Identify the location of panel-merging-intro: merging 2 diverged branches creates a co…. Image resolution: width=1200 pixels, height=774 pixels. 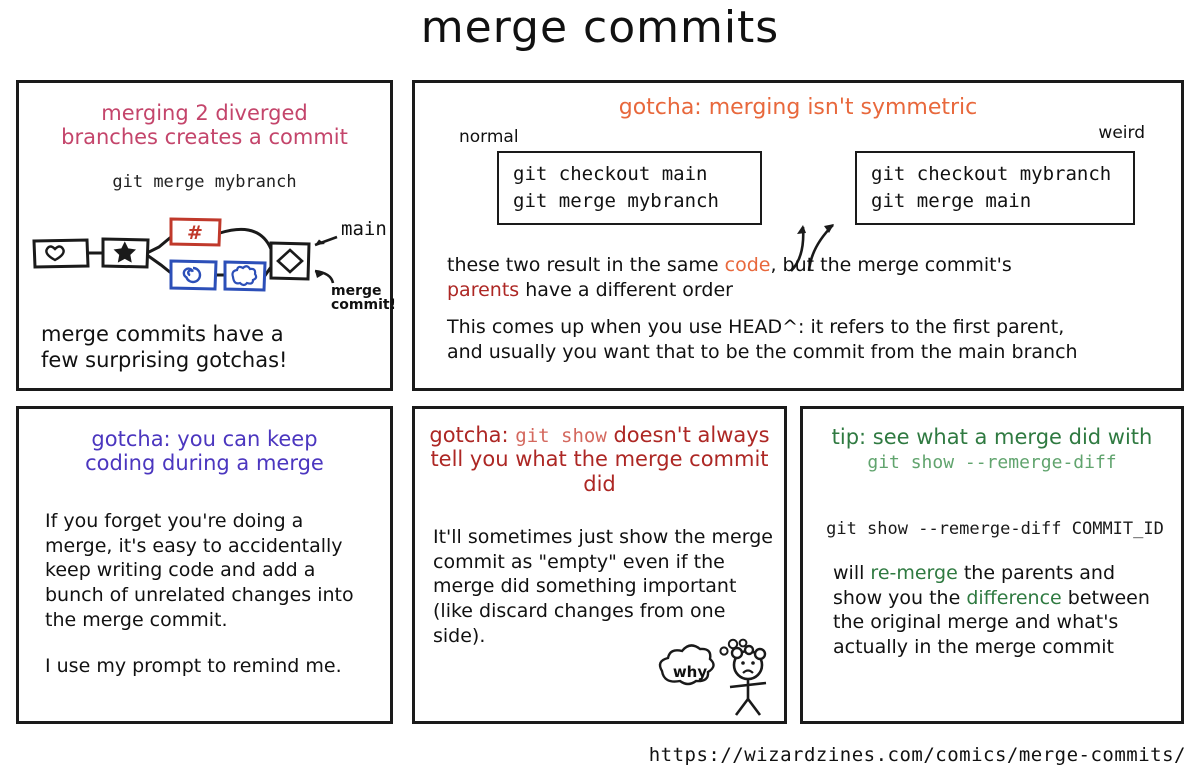
(206, 235).